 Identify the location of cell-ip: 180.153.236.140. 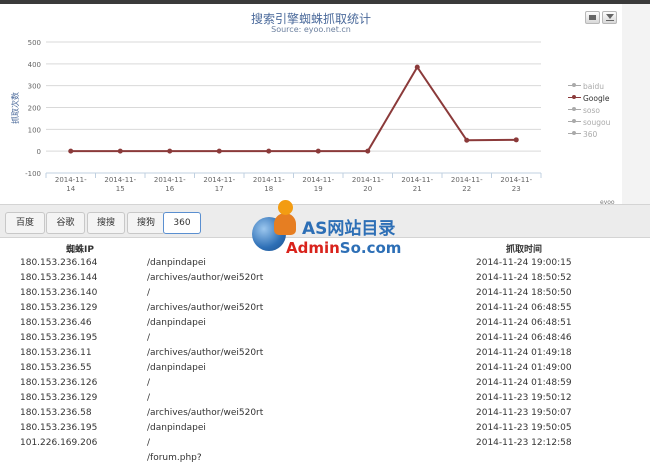
(59, 293).